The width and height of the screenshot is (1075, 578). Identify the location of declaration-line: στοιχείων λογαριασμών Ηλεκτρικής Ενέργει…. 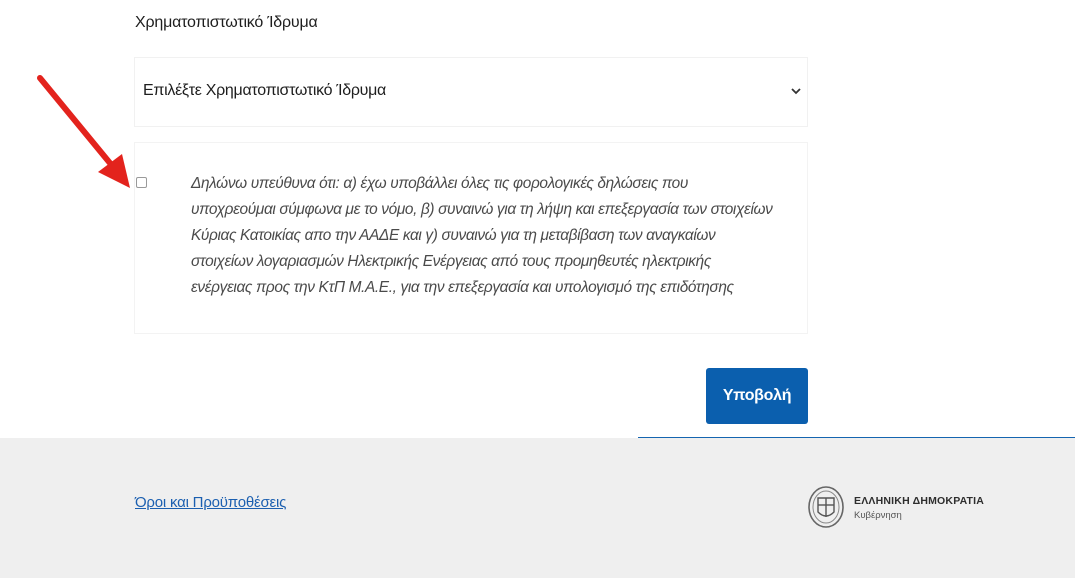
(451, 261).